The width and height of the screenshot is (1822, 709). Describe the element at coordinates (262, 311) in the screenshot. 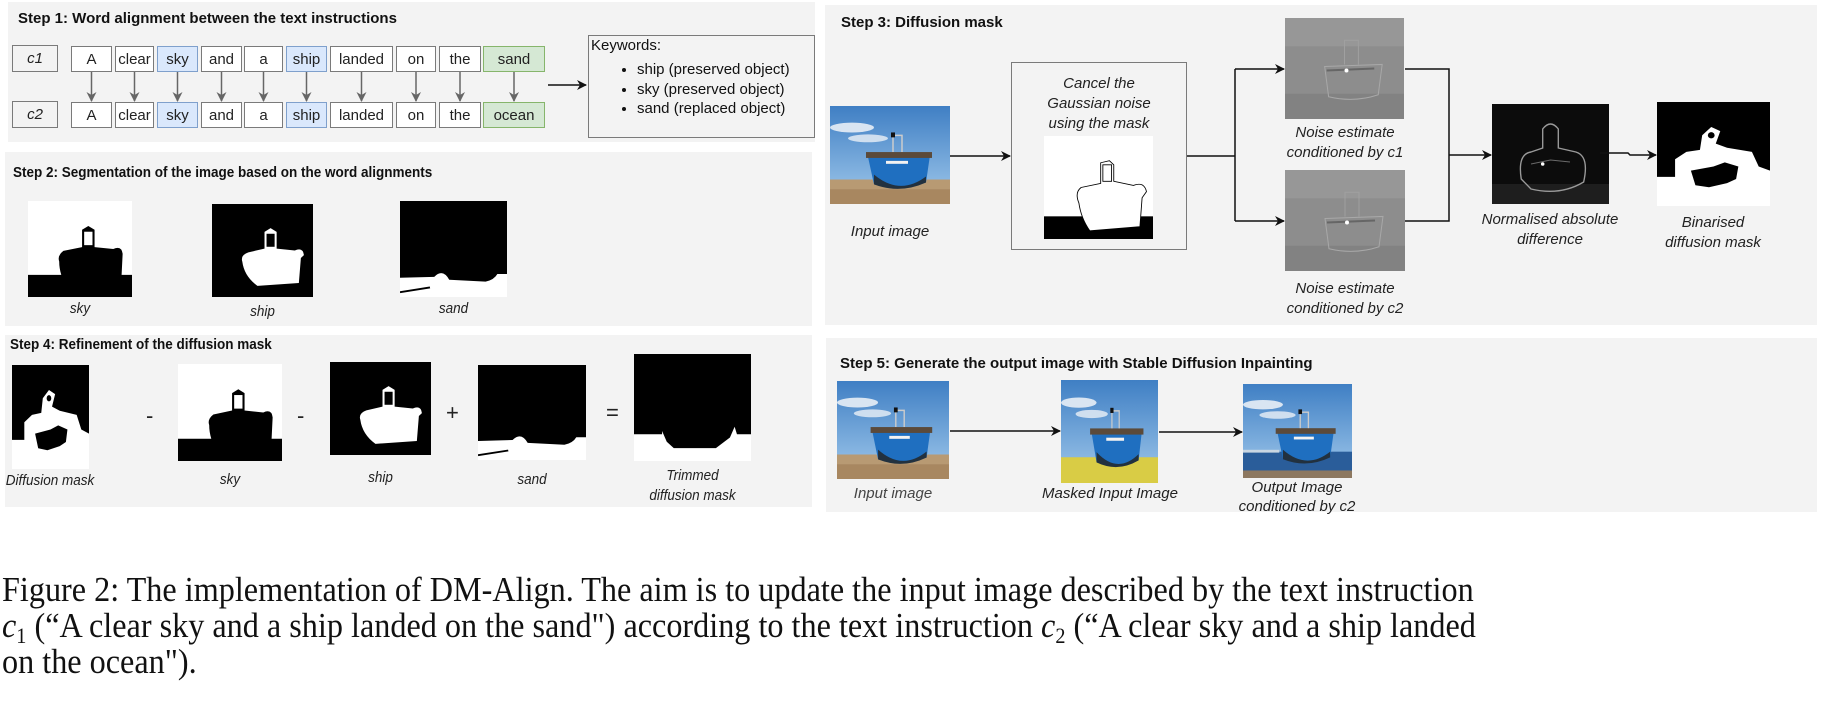

I see `step2-ship-label: ship` at that location.